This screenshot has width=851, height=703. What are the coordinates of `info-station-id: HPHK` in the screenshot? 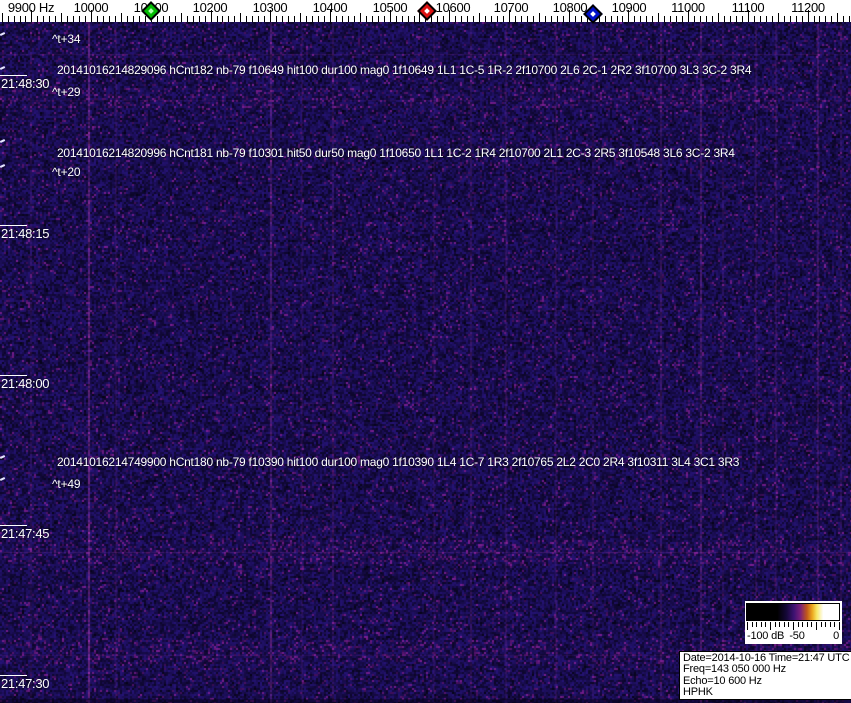 It's located at (698, 692).